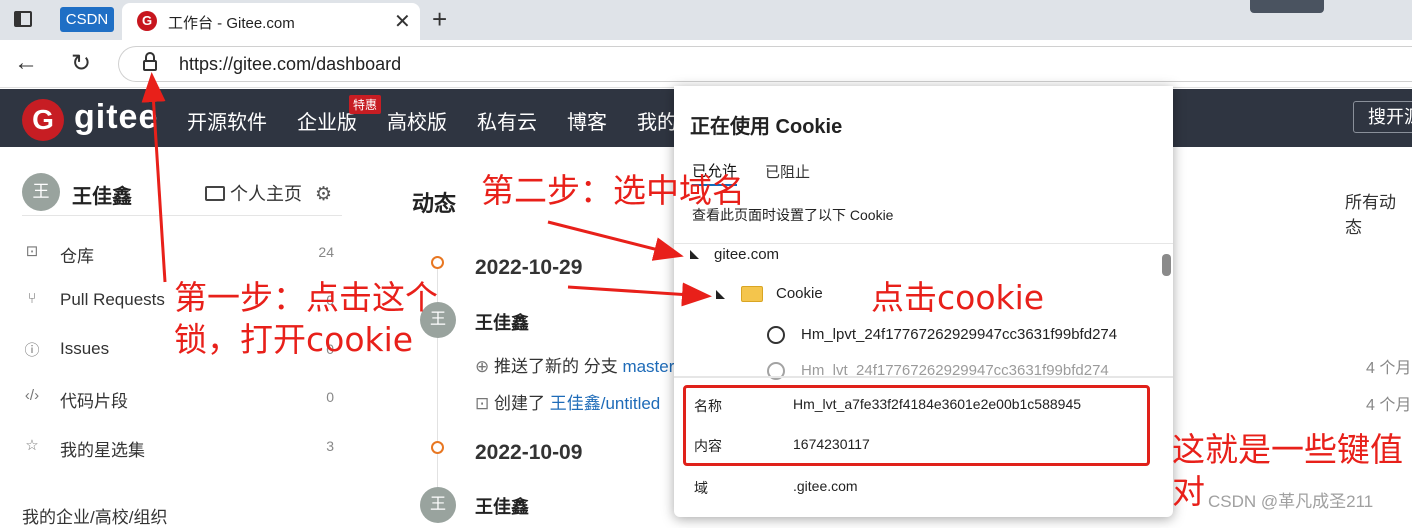 Image resolution: width=1412 pixels, height=528 pixels. What do you see at coordinates (1378, 213) in the screenshot?
I see `feed-filter: 所有动态` at bounding box center [1378, 213].